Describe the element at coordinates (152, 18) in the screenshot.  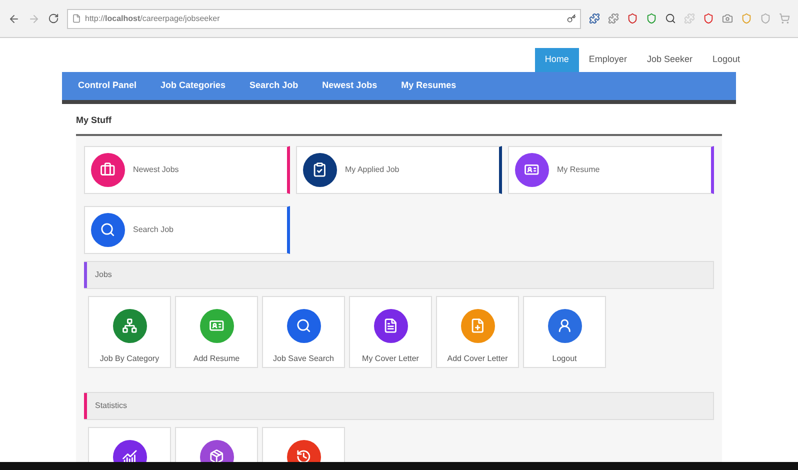
I see `url-text: http://localhost/careerpage/jobseeker` at that location.